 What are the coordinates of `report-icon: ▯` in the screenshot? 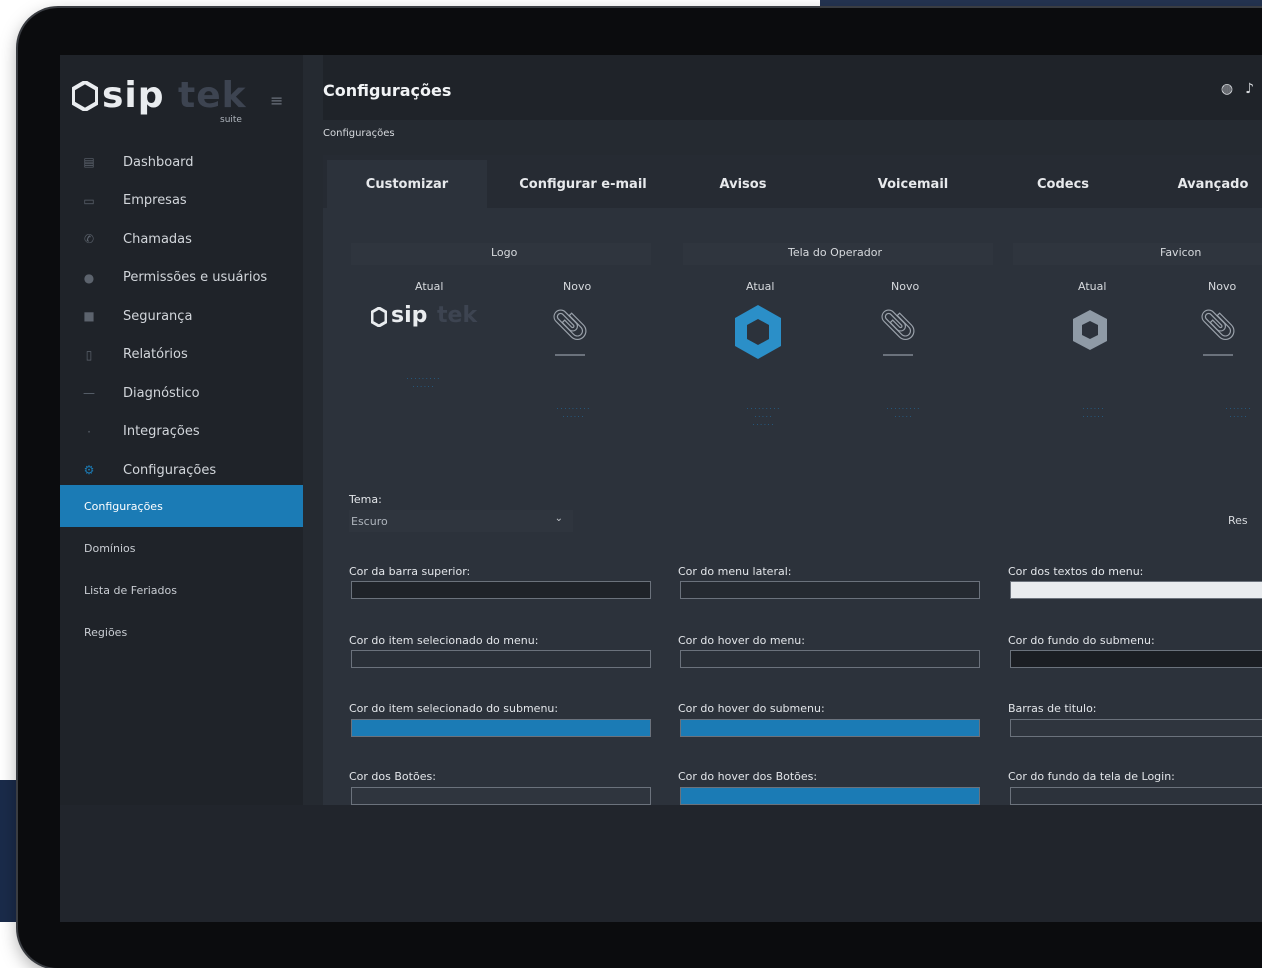 It's located at (89, 354).